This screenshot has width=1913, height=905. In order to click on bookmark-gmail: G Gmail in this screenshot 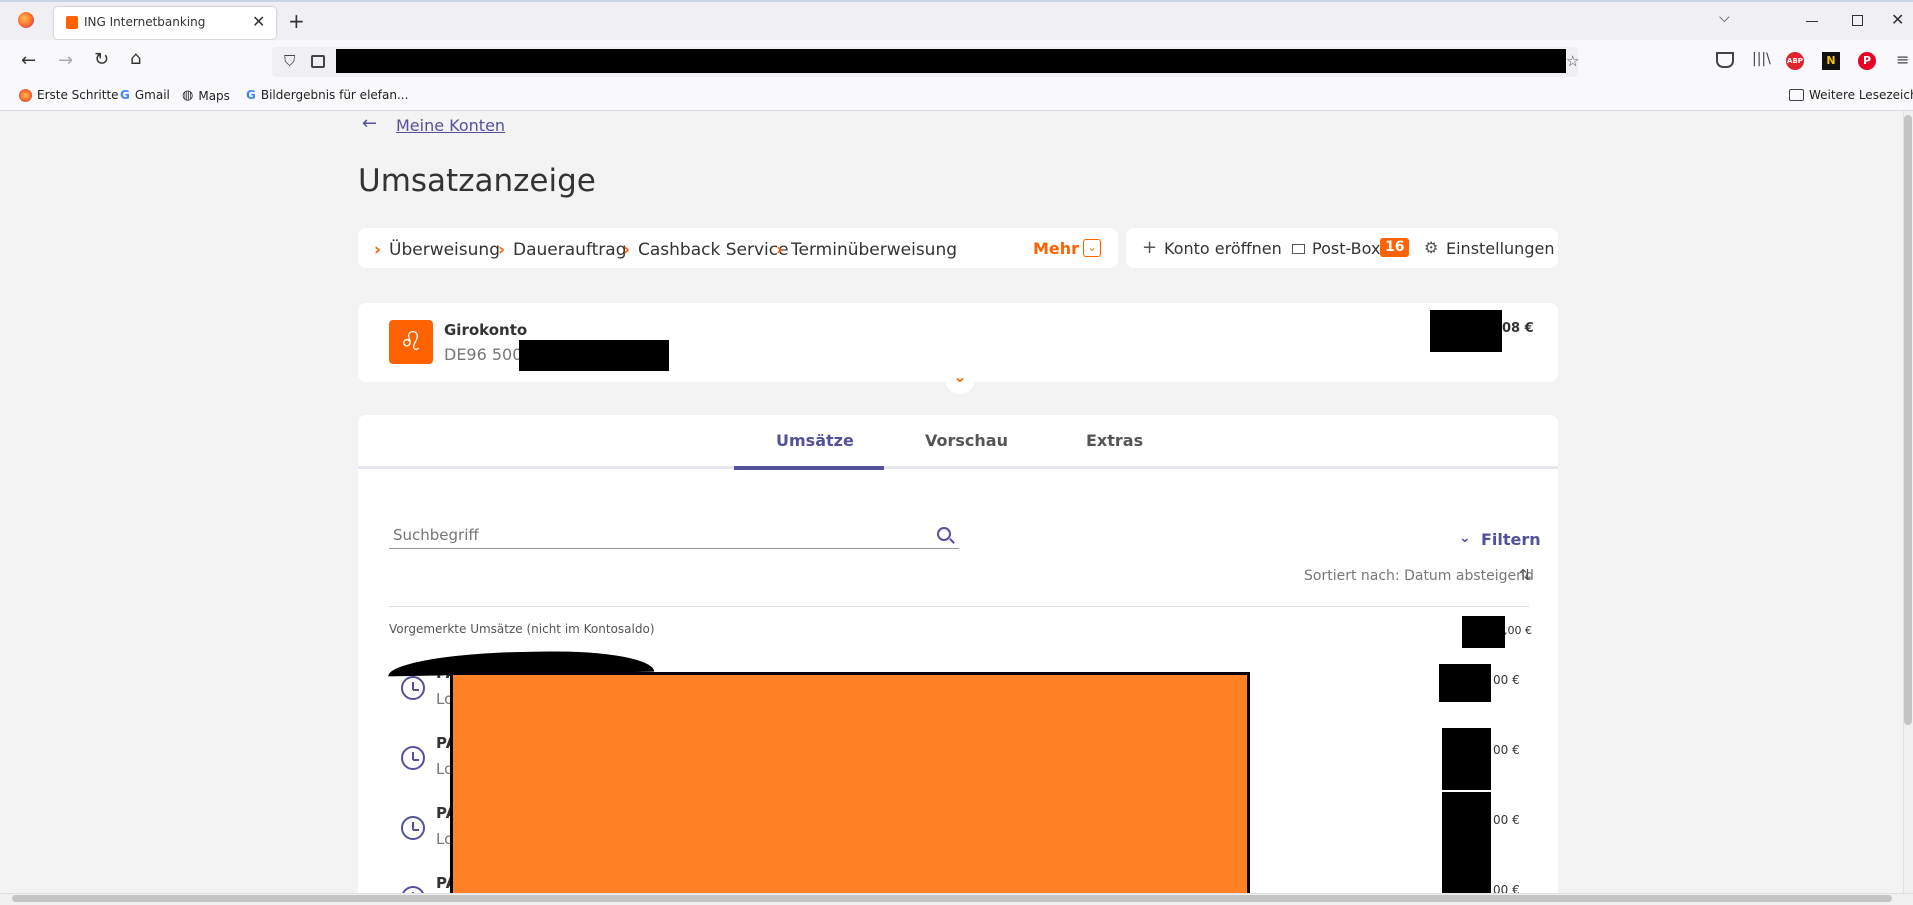, I will do `click(145, 95)`.